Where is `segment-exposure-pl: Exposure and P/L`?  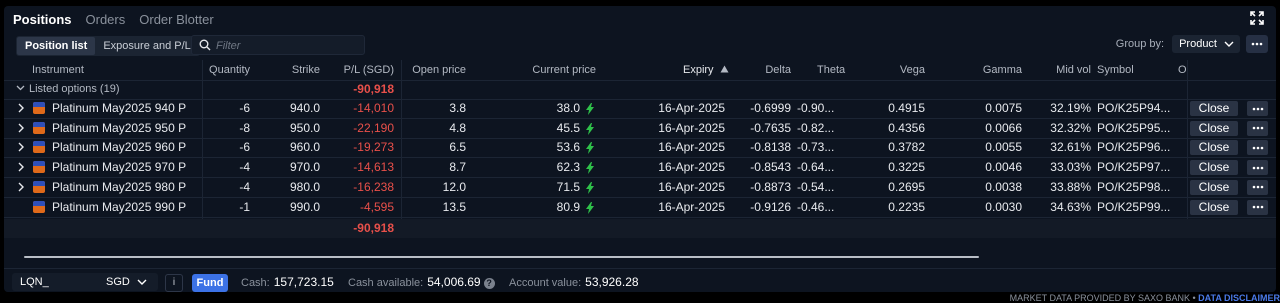
segment-exposure-pl: Exposure and P/L is located at coordinates (146, 46).